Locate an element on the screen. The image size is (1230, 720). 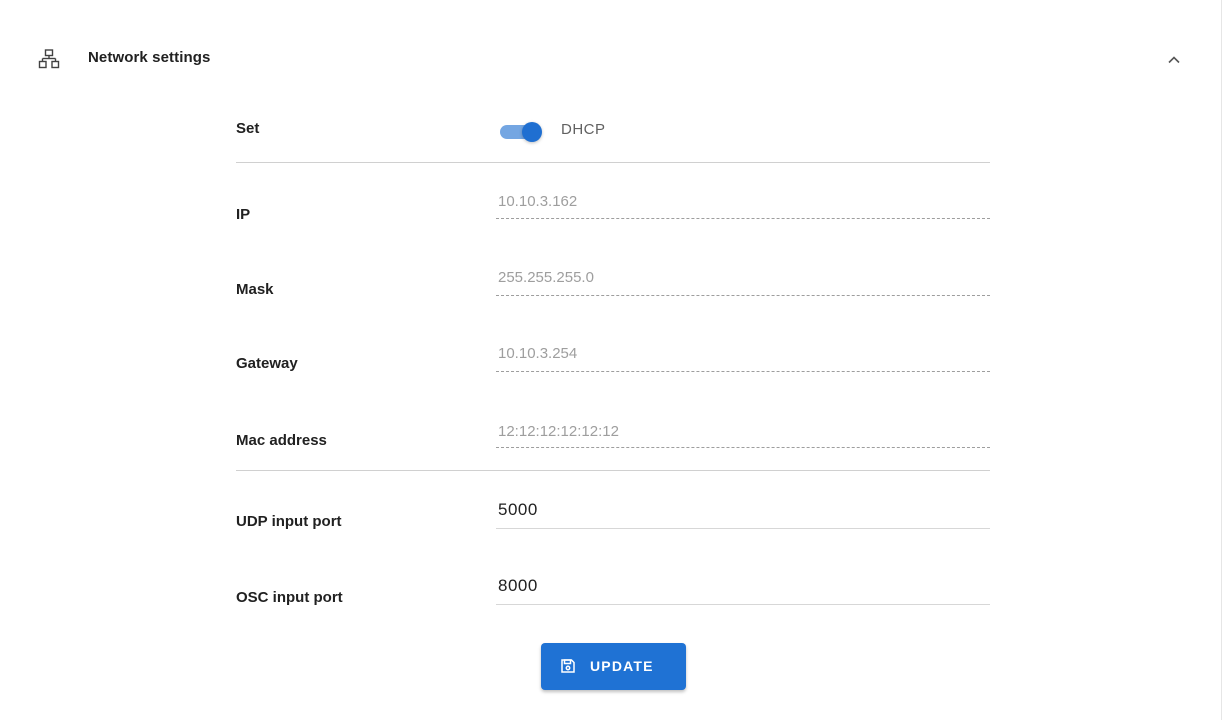
dhcp-toggle is located at coordinates (522, 132).